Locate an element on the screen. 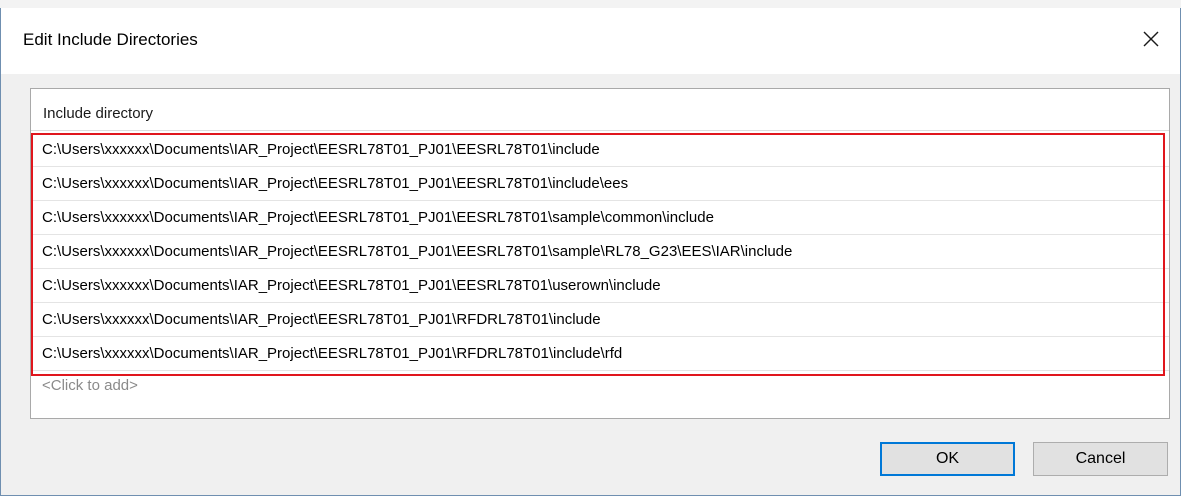 This screenshot has width=1181, height=496. list-column-header: Include directory is located at coordinates (600, 110).